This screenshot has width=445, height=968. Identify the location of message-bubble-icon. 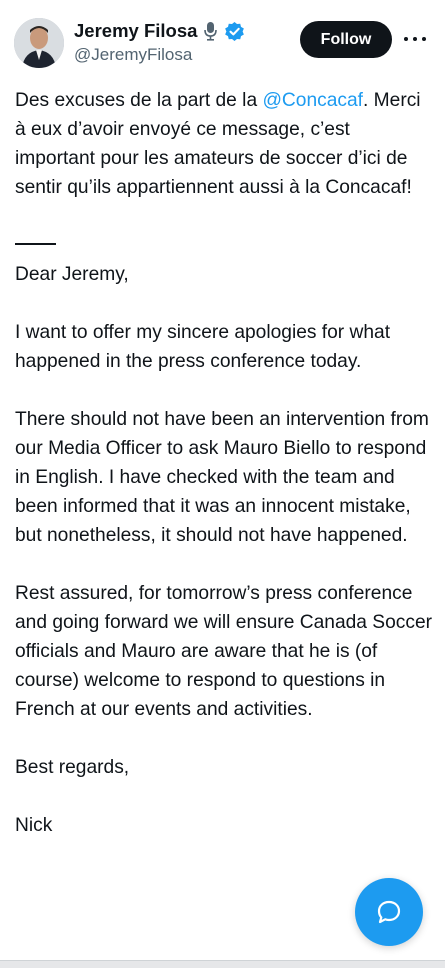
(389, 912).